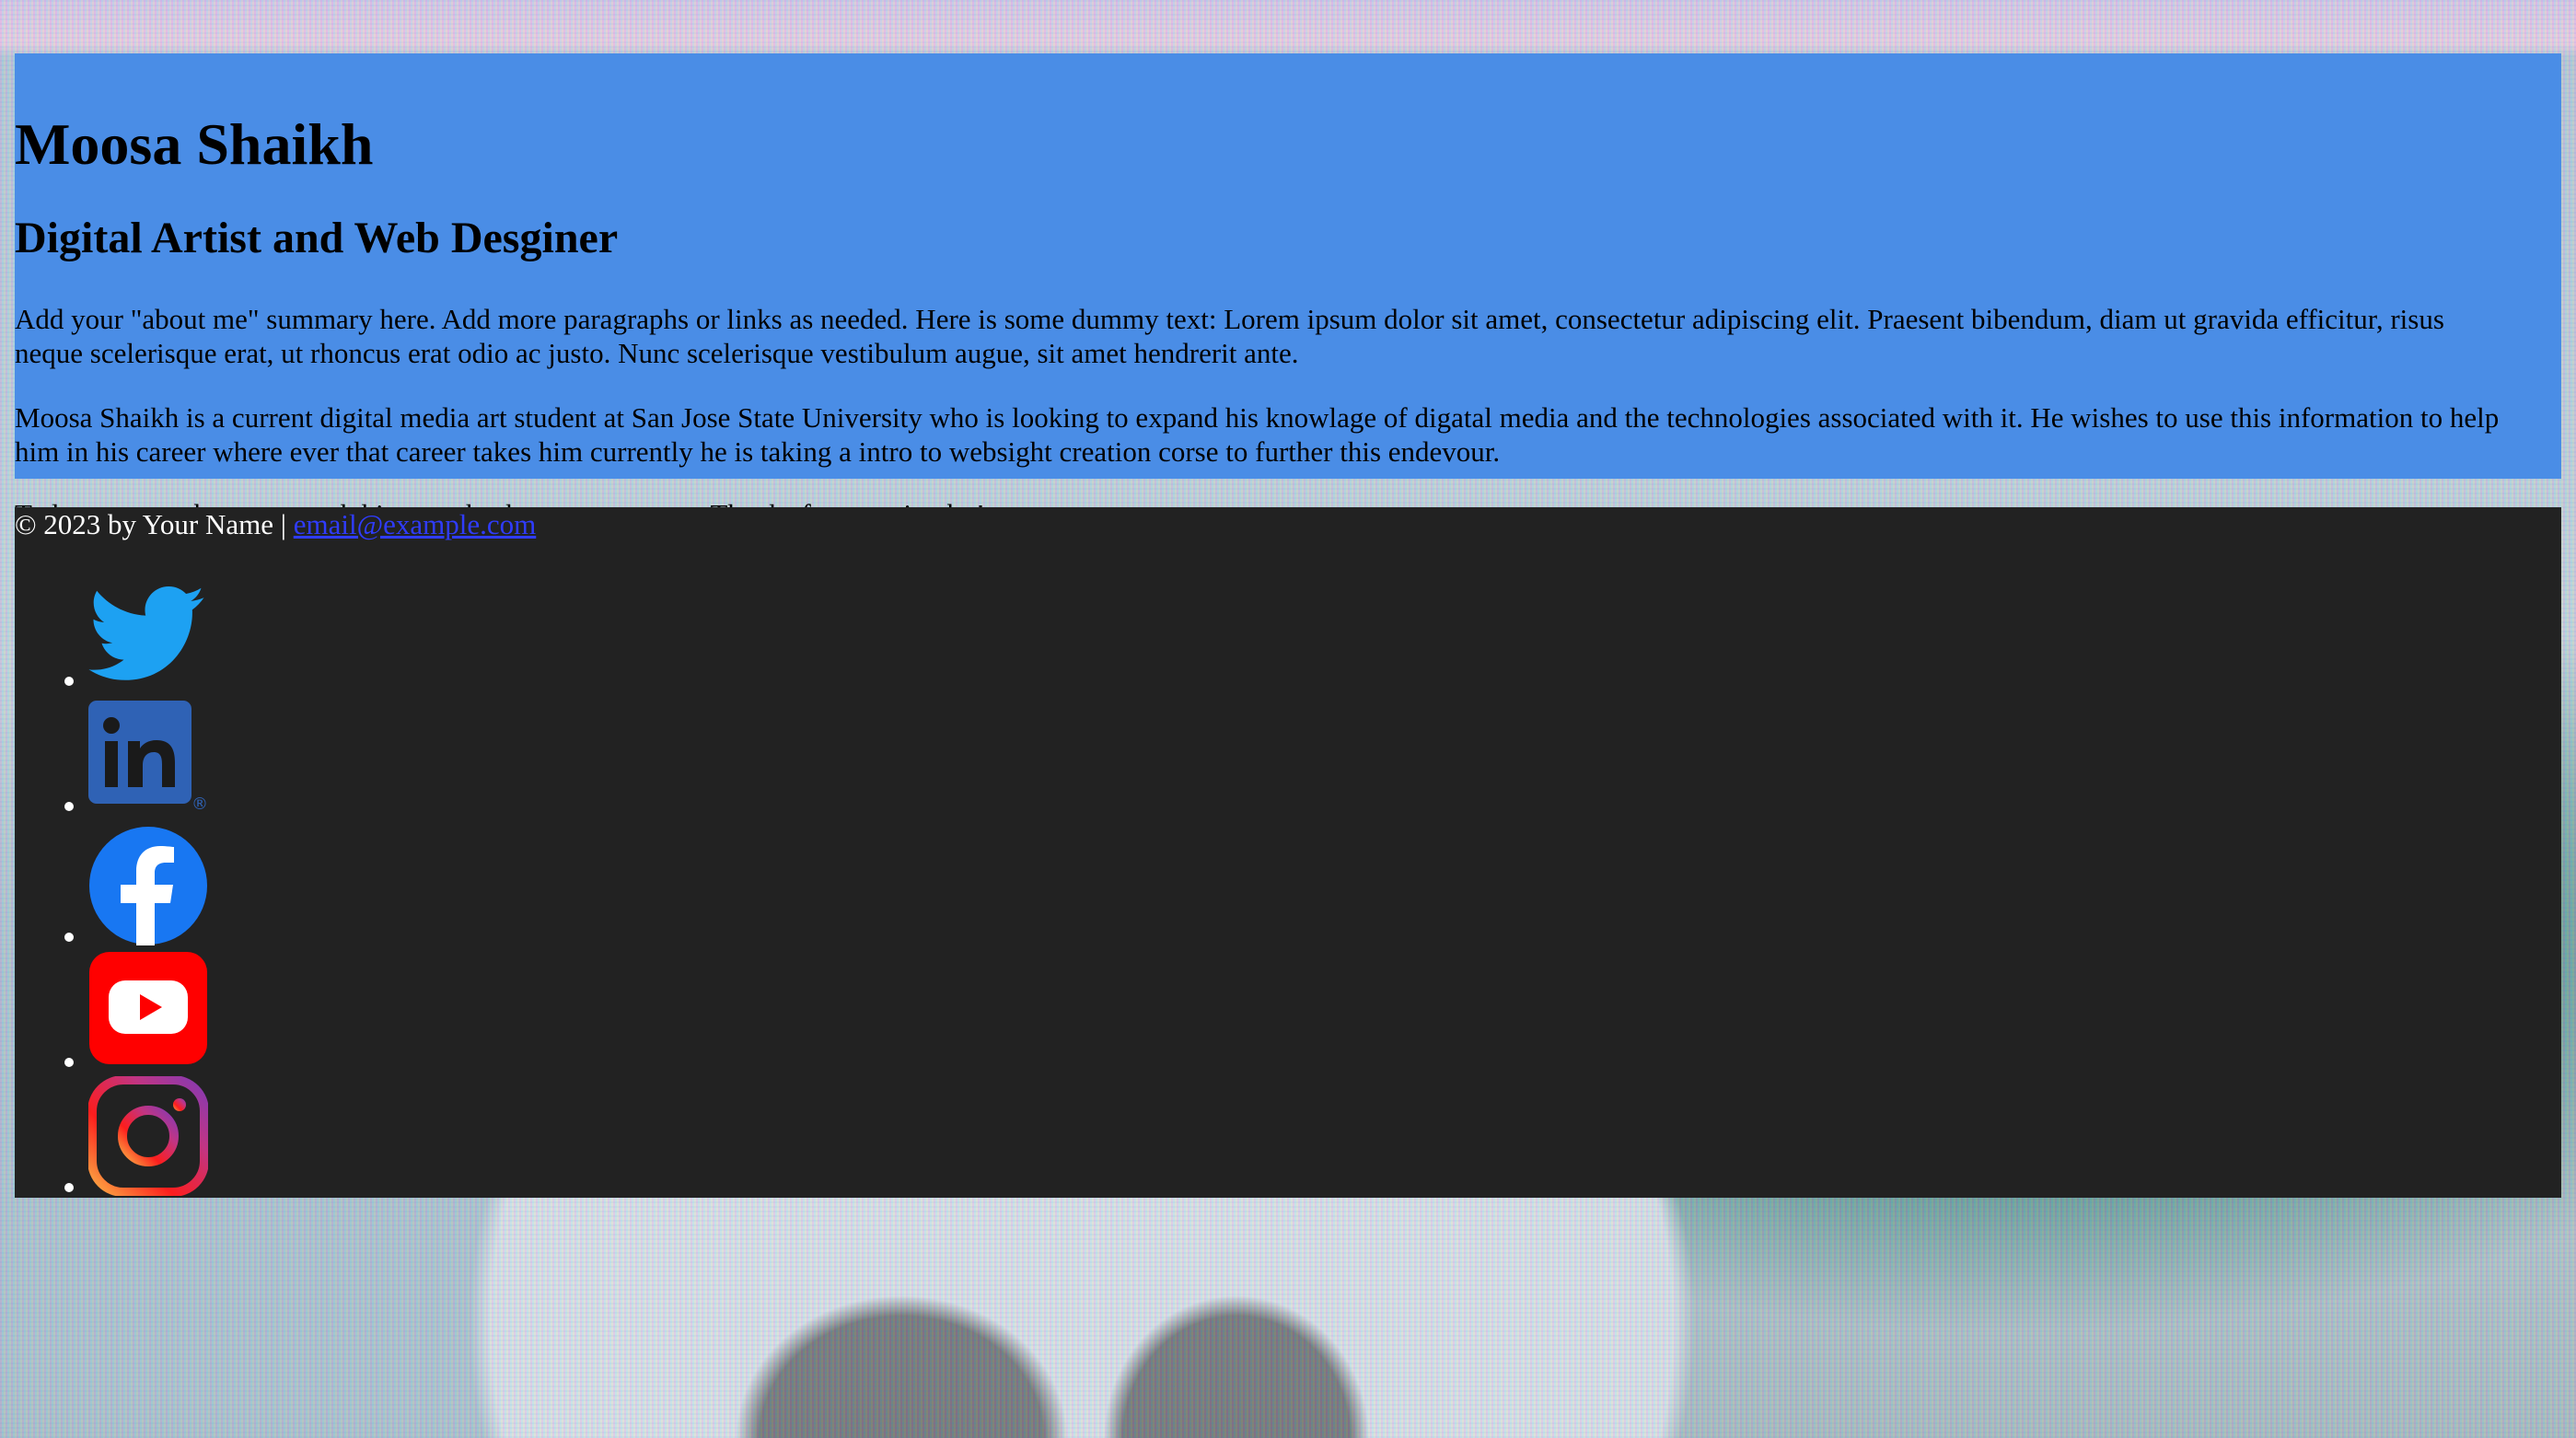  What do you see at coordinates (148, 1136) in the screenshot?
I see `instagram-icon` at bounding box center [148, 1136].